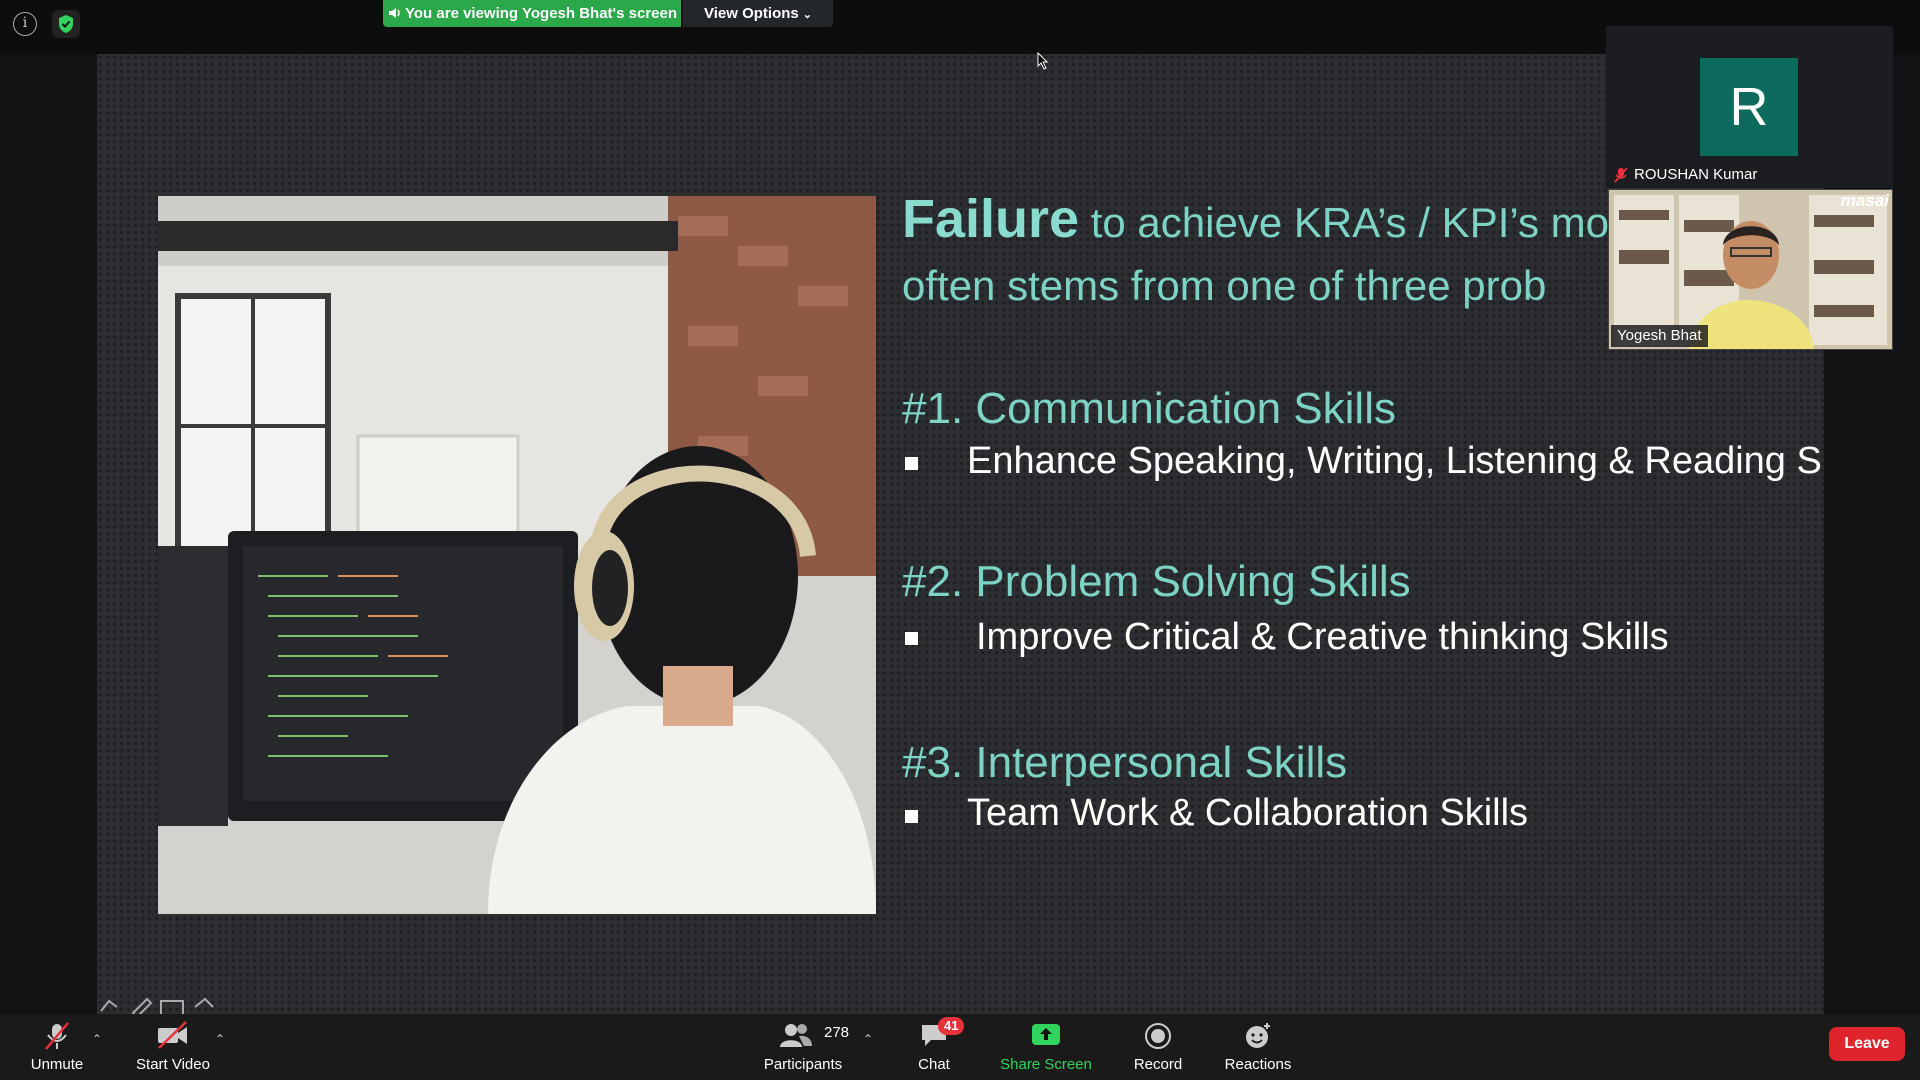 Image resolution: width=1920 pixels, height=1080 pixels. What do you see at coordinates (1149, 408) in the screenshot?
I see `skill-1-title: #1. Communication Skills` at bounding box center [1149, 408].